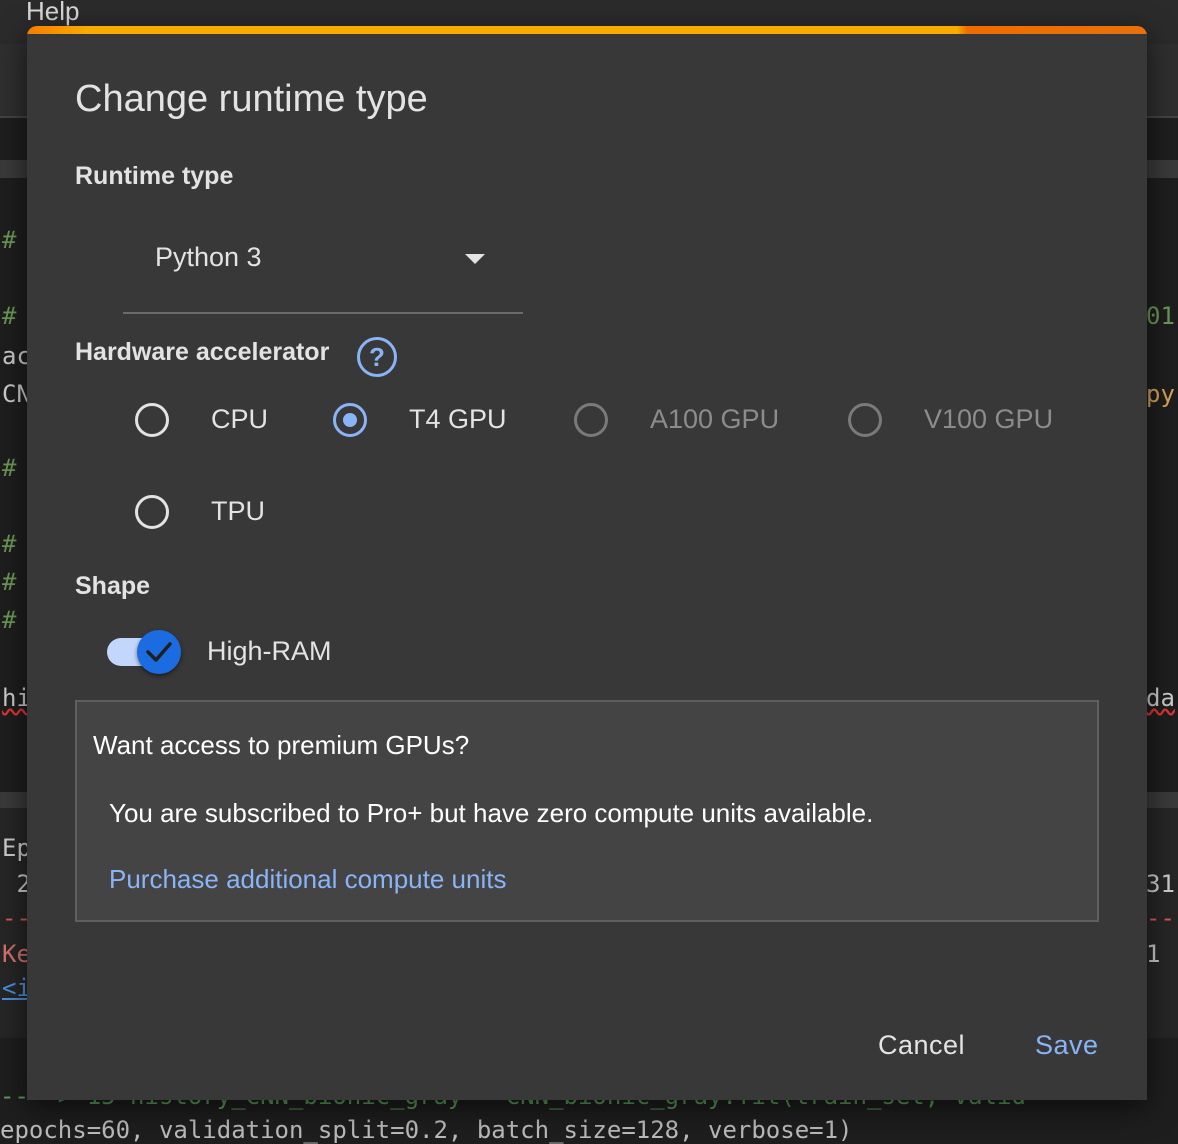  I want to click on output-fragment: 1, so click(1153, 954).